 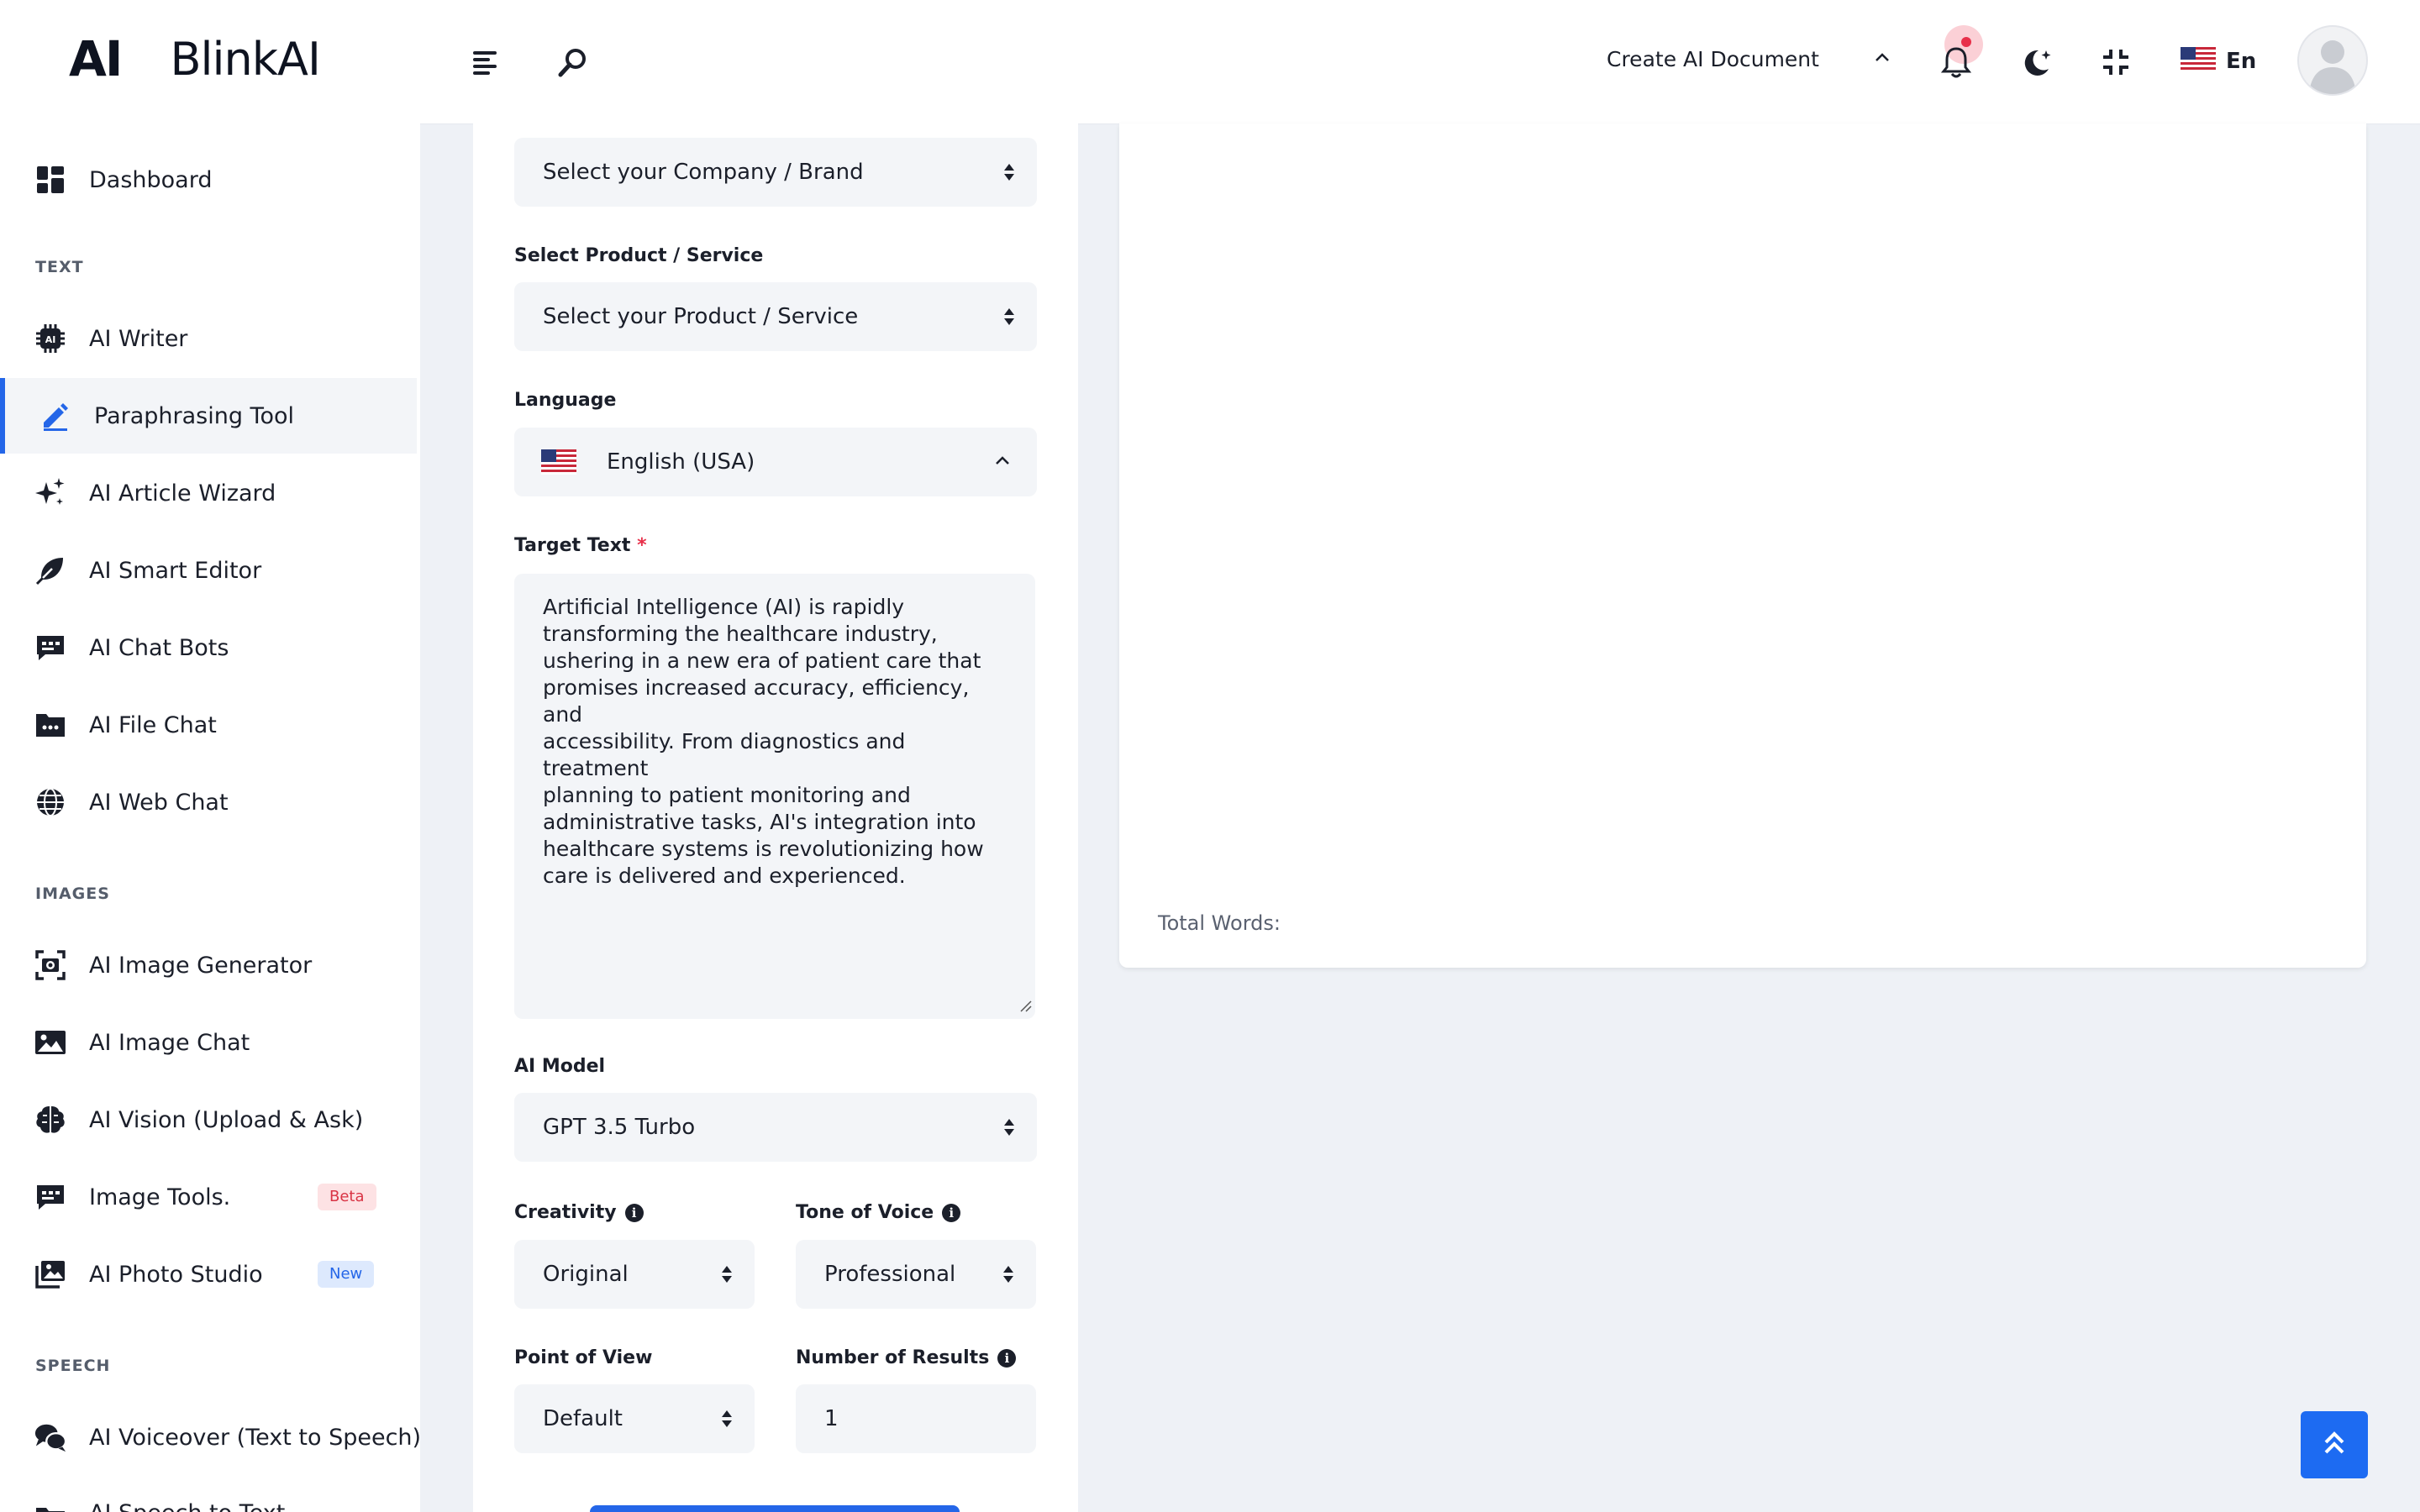 I want to click on logo-text: BlinkAI, so click(x=245, y=59).